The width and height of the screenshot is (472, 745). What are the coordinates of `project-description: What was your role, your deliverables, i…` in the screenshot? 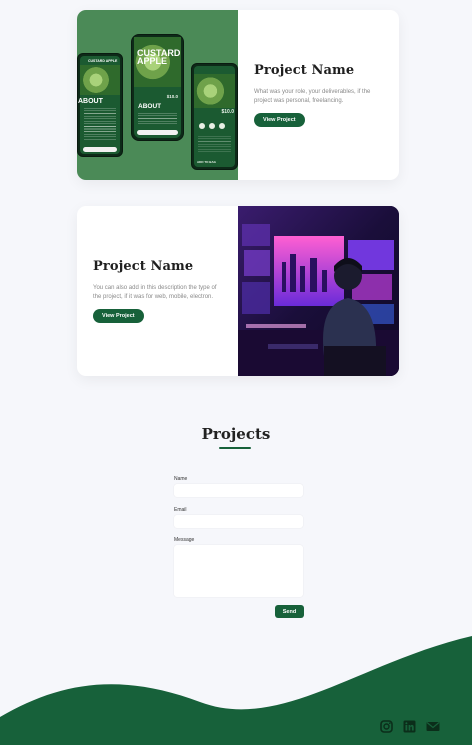 It's located at (312, 96).